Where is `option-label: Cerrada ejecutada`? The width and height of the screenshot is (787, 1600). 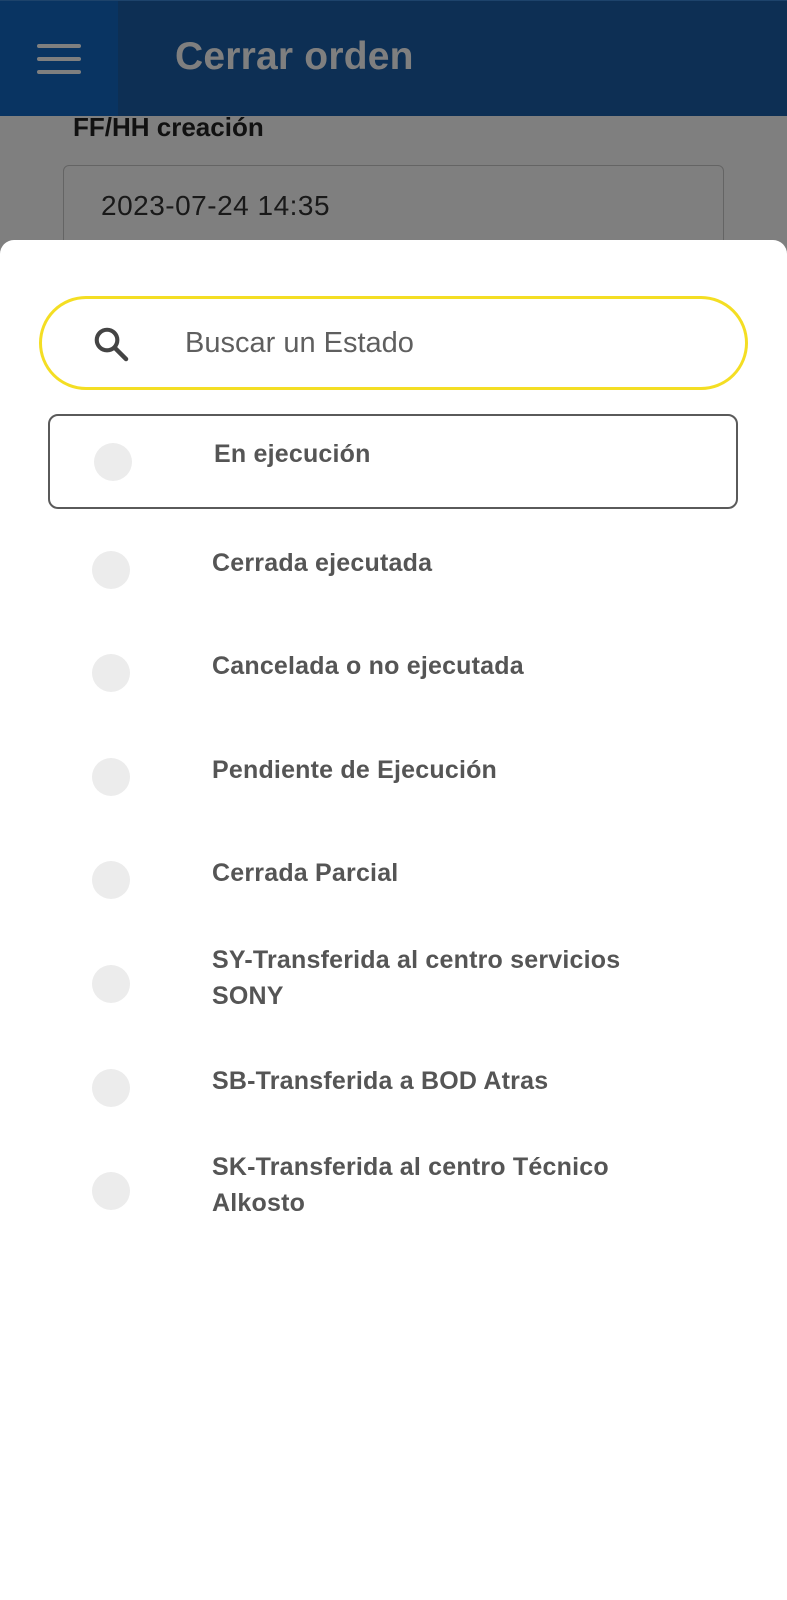 option-label: Cerrada ejecutada is located at coordinates (322, 563).